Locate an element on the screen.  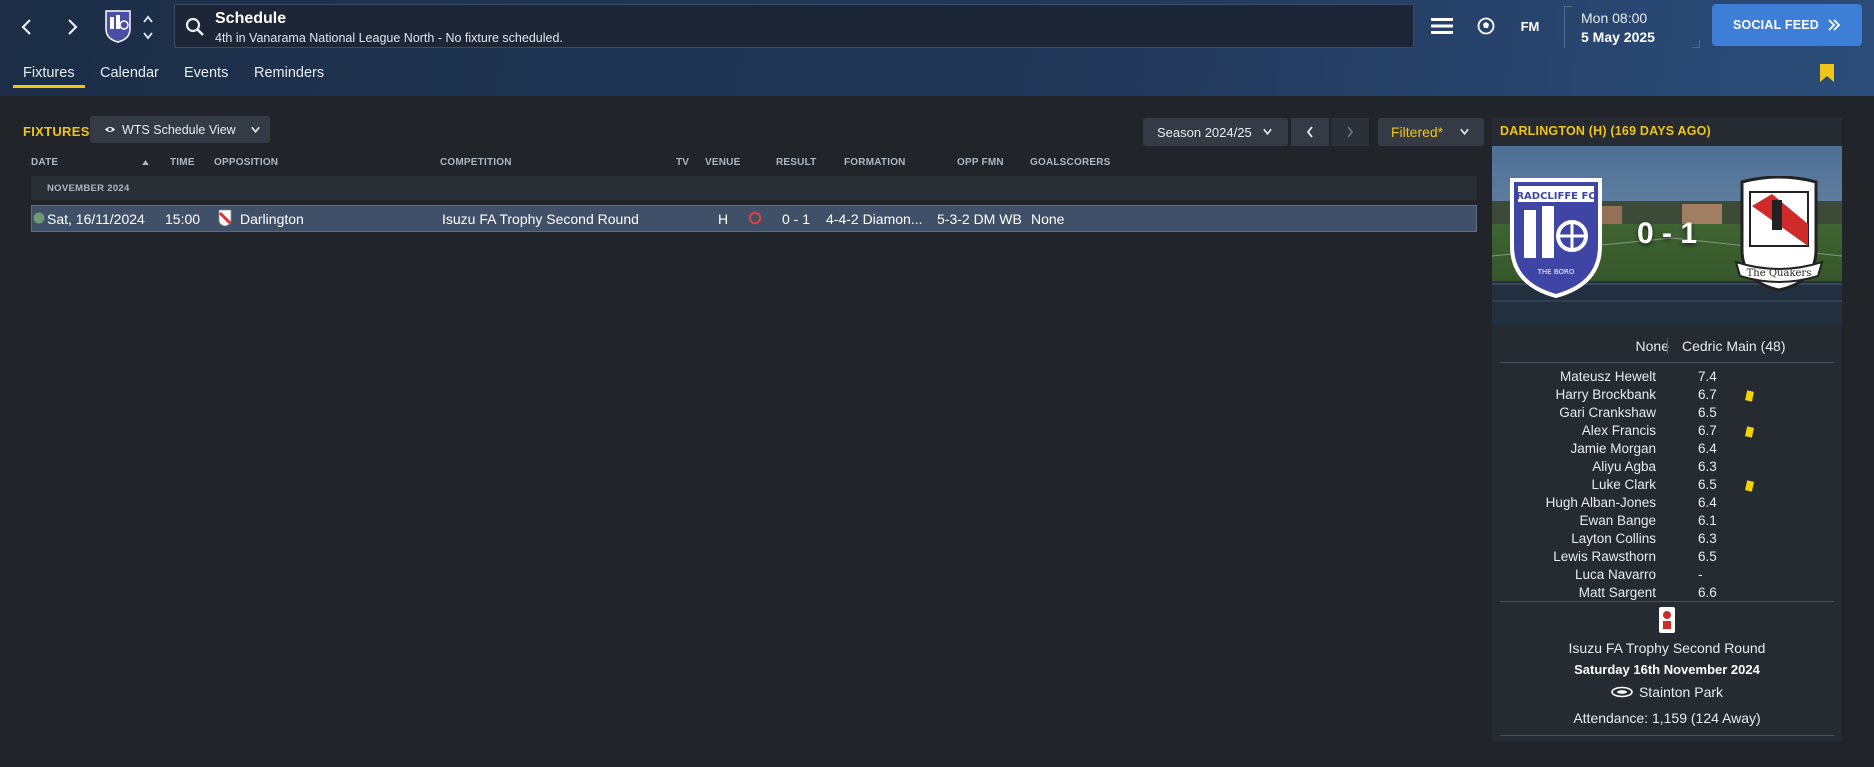
player-rating-row: Mateusz Hewelt 7.4 is located at coordinates (1667, 378).